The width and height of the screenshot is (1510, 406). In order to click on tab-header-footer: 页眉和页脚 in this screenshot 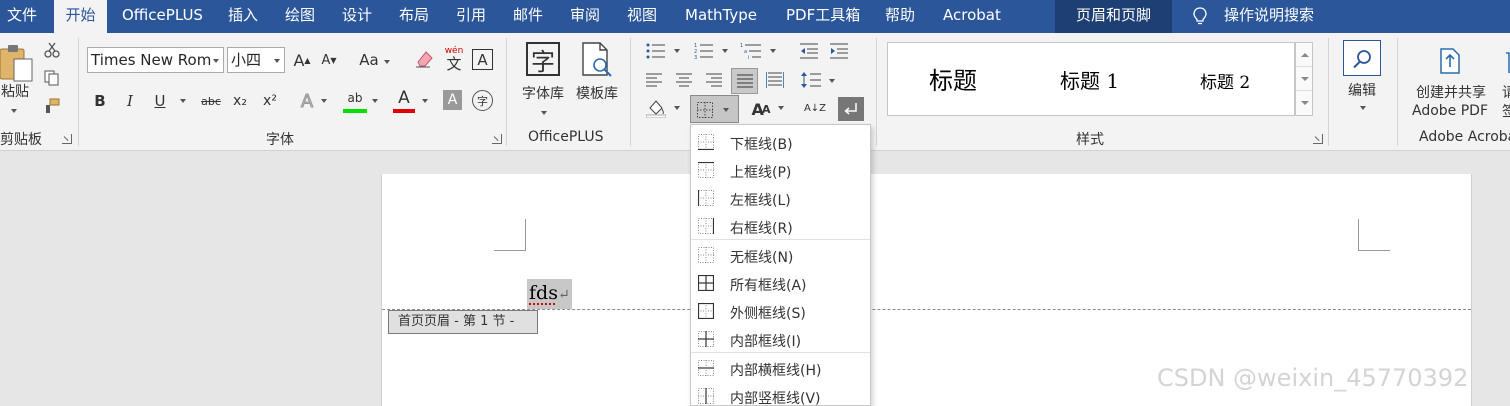, I will do `click(1113, 16)`.